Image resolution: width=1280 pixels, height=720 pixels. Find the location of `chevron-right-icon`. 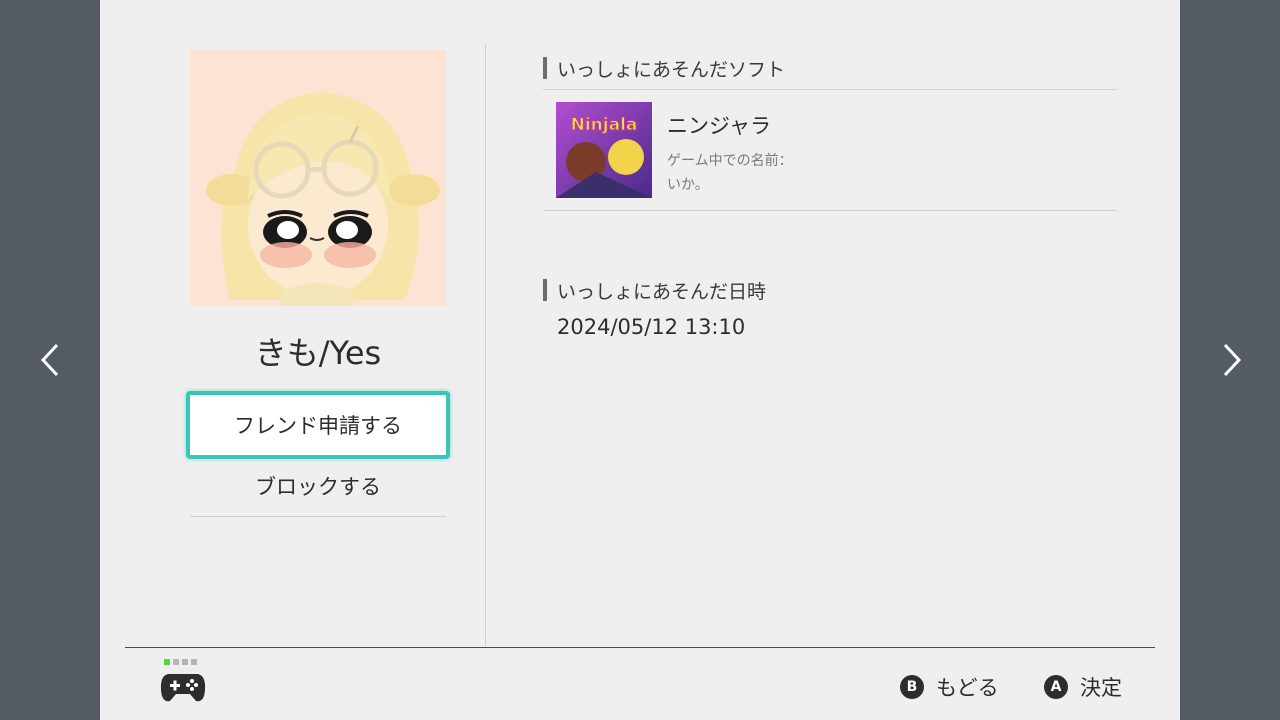

chevron-right-icon is located at coordinates (1232, 360).